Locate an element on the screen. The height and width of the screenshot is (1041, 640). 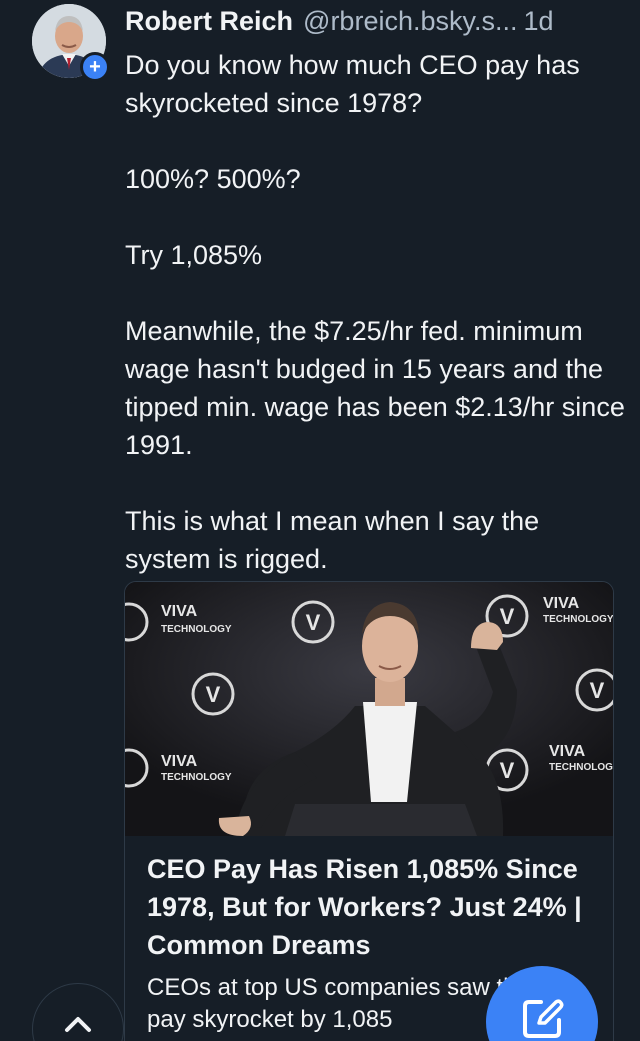
scroll-to-top-button is located at coordinates (78, 1012).